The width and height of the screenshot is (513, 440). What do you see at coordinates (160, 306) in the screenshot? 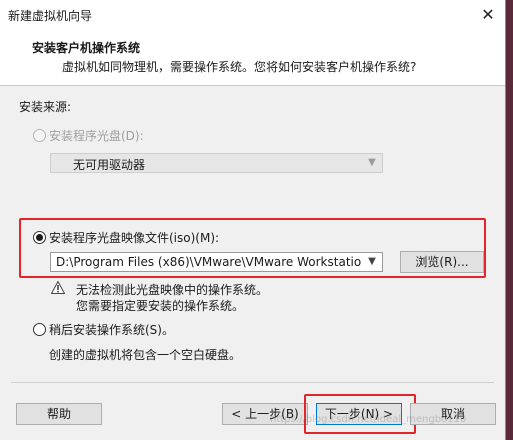
I see `iso-warning-line2: 您需要指定要安装的操作系统。` at bounding box center [160, 306].